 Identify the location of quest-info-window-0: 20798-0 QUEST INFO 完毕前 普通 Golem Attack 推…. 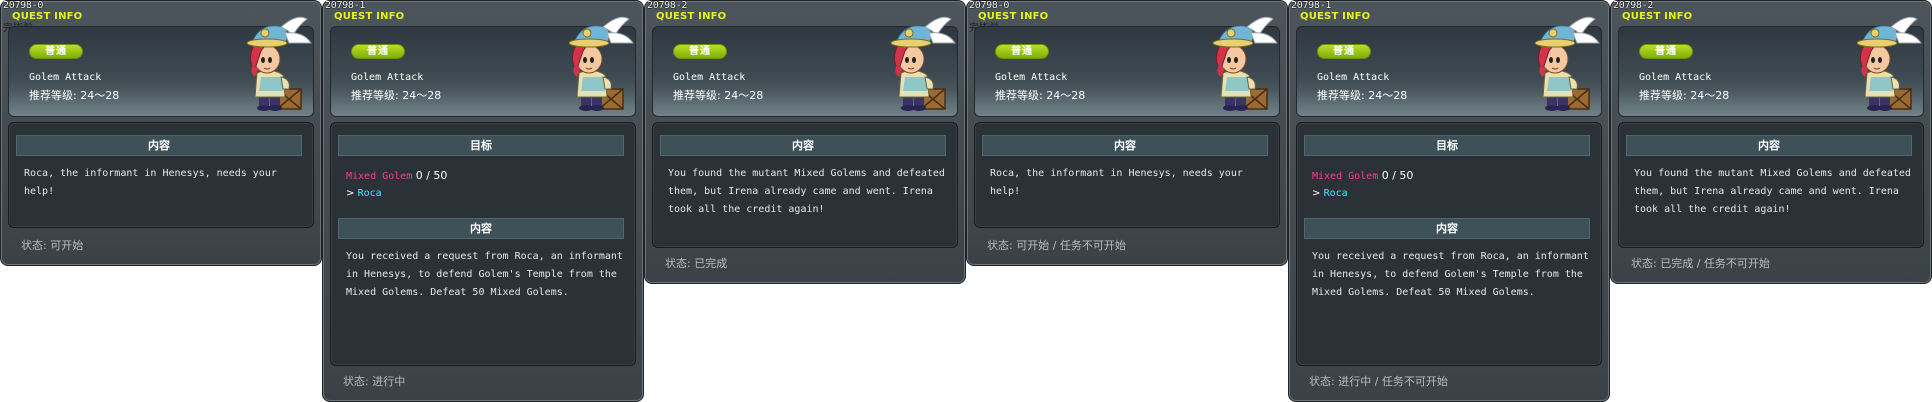
(161, 133).